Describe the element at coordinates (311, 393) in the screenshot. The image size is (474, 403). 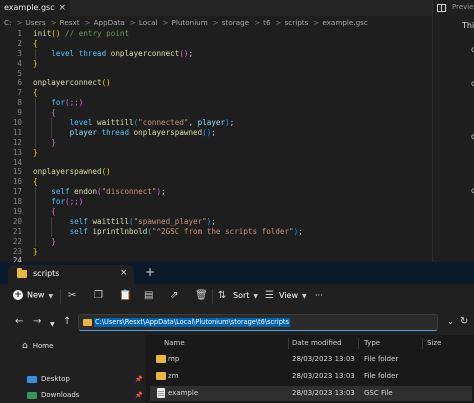
I see `file-row: example 28/03/2023 13:03 GSC File` at that location.